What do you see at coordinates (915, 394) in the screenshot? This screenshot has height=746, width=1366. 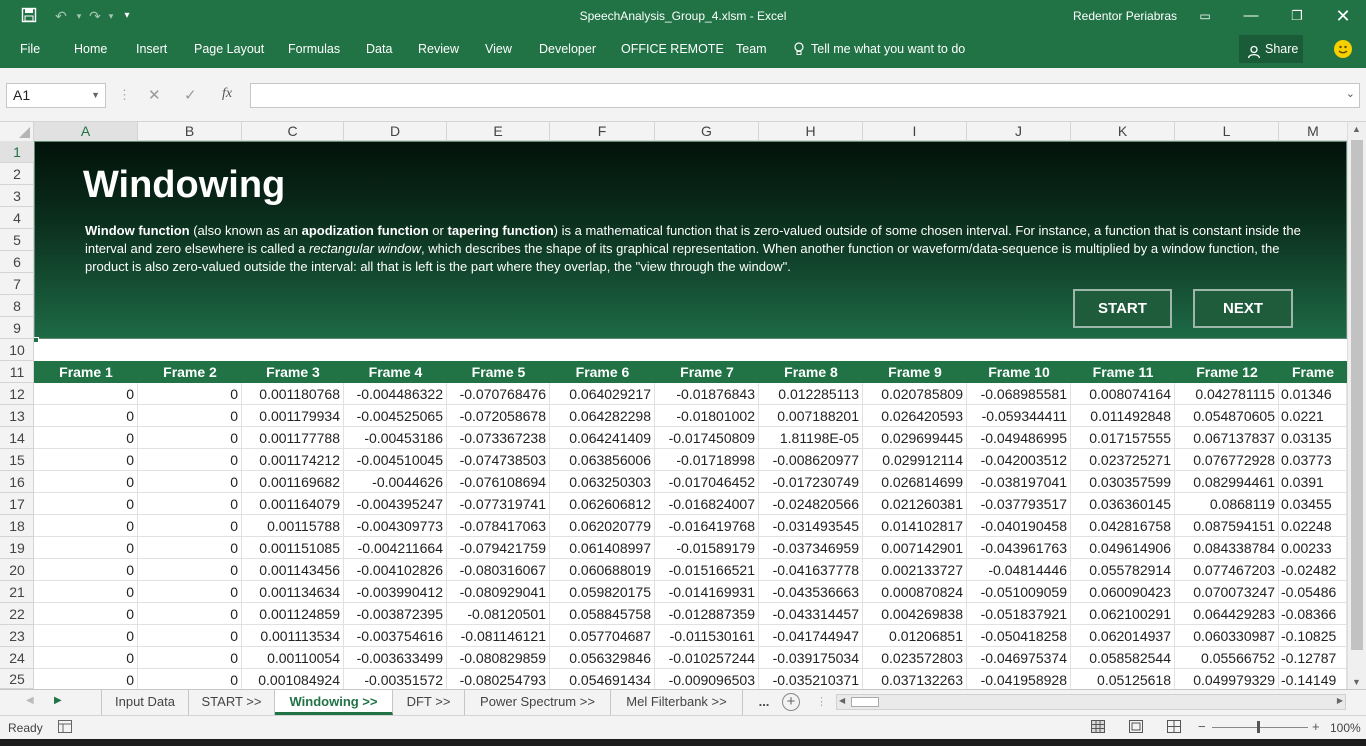 I see `table-cell: 0.020785809` at bounding box center [915, 394].